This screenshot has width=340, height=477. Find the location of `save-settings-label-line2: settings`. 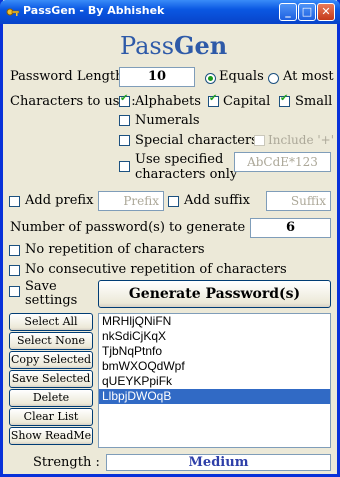

save-settings-label-line2: settings is located at coordinates (51, 300).